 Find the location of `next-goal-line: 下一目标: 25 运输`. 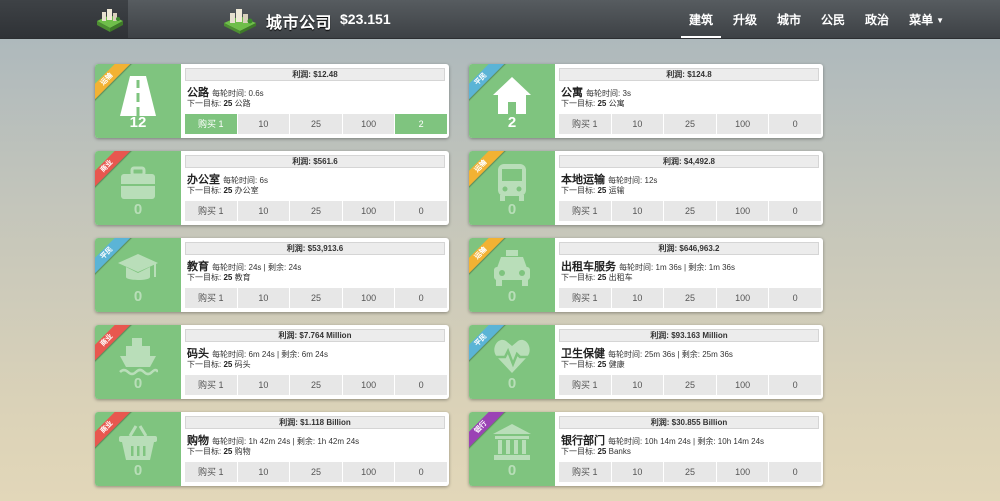

next-goal-line: 下一目标: 25 运输 is located at coordinates (593, 190).